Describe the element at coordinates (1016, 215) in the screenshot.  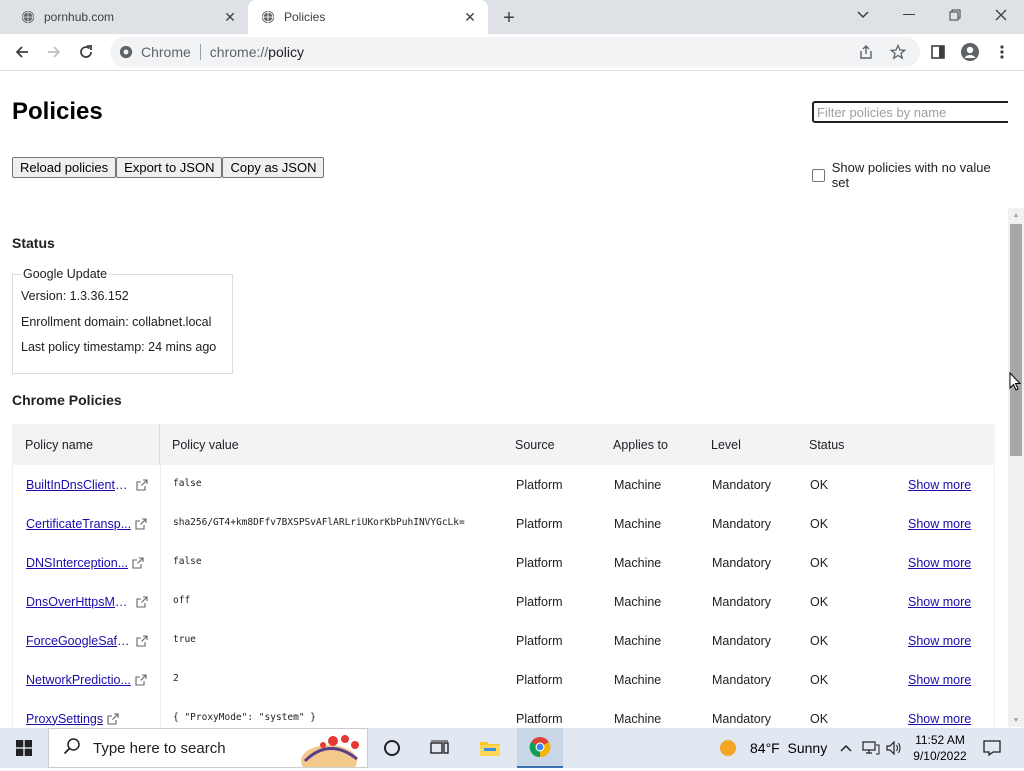
I see `scroll-up-arrow-icon: ▲` at that location.